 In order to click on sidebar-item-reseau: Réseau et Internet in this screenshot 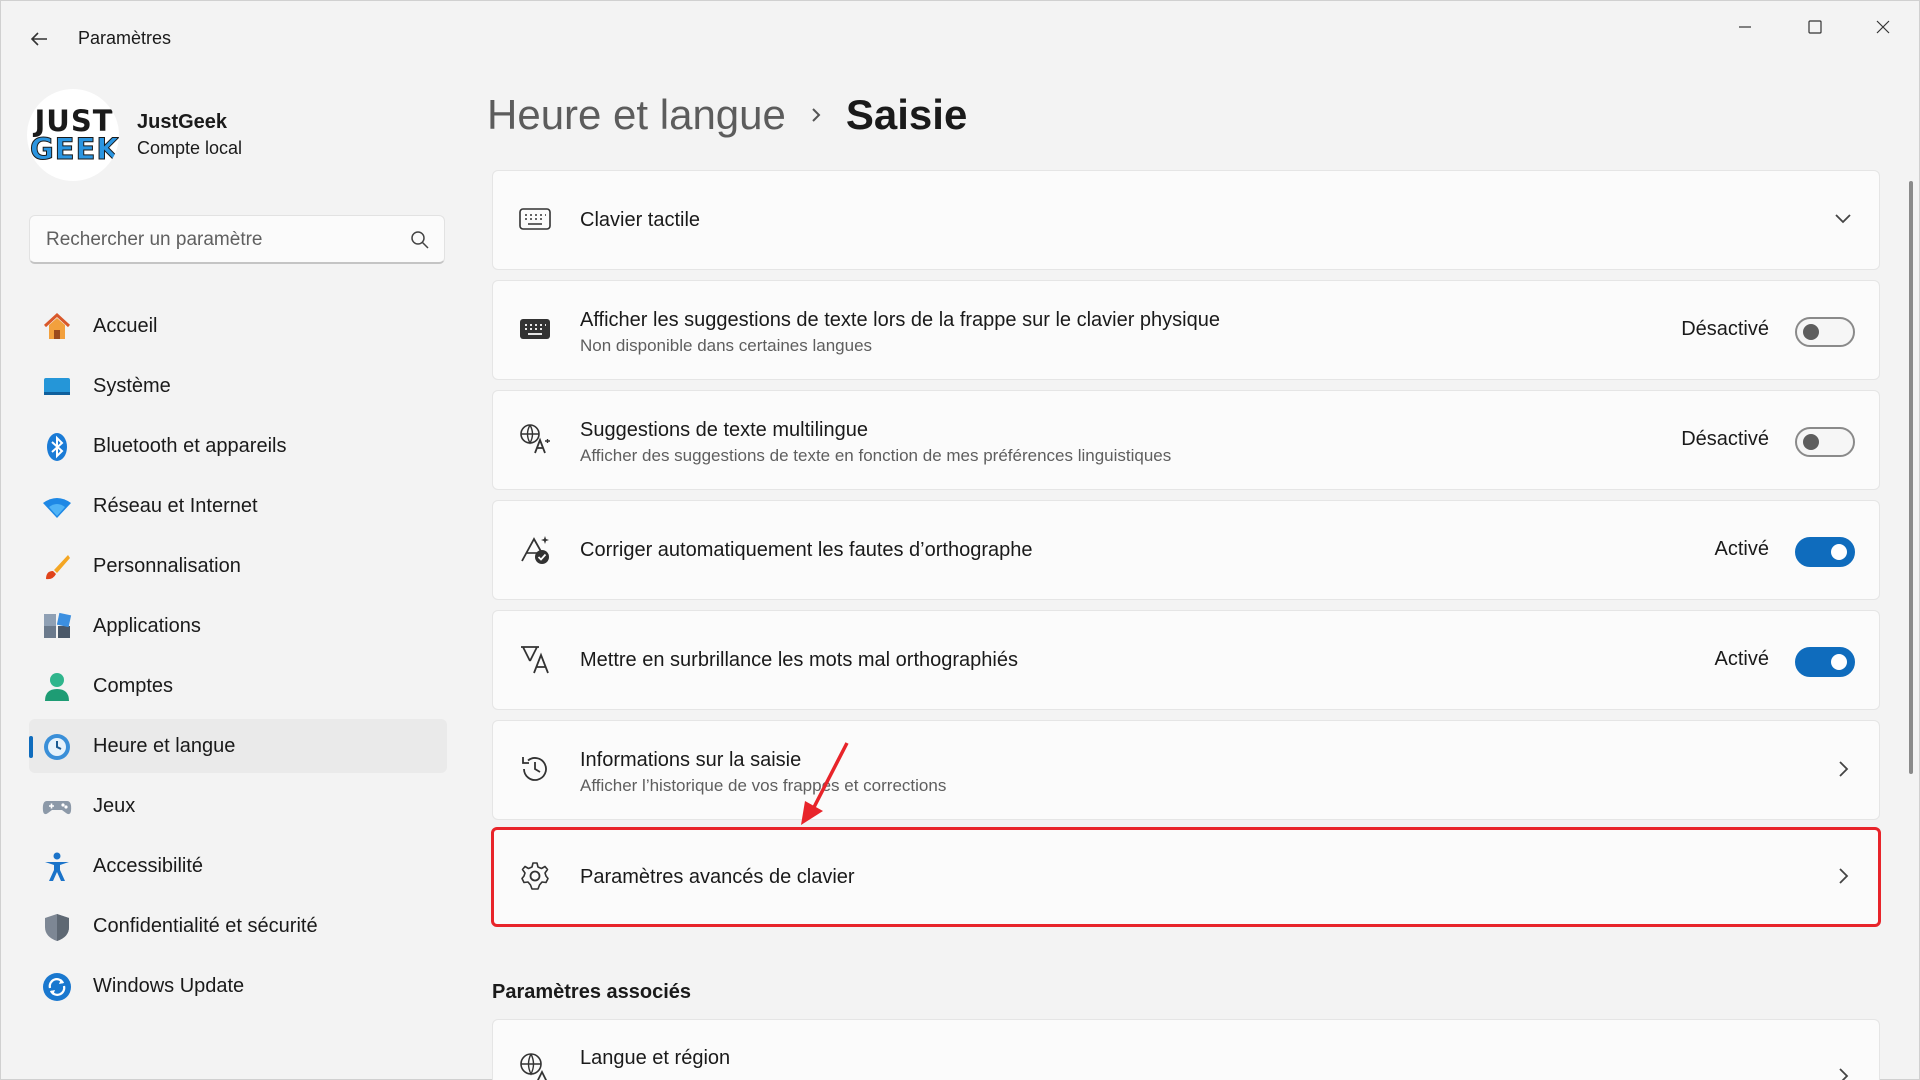, I will do `click(238, 506)`.